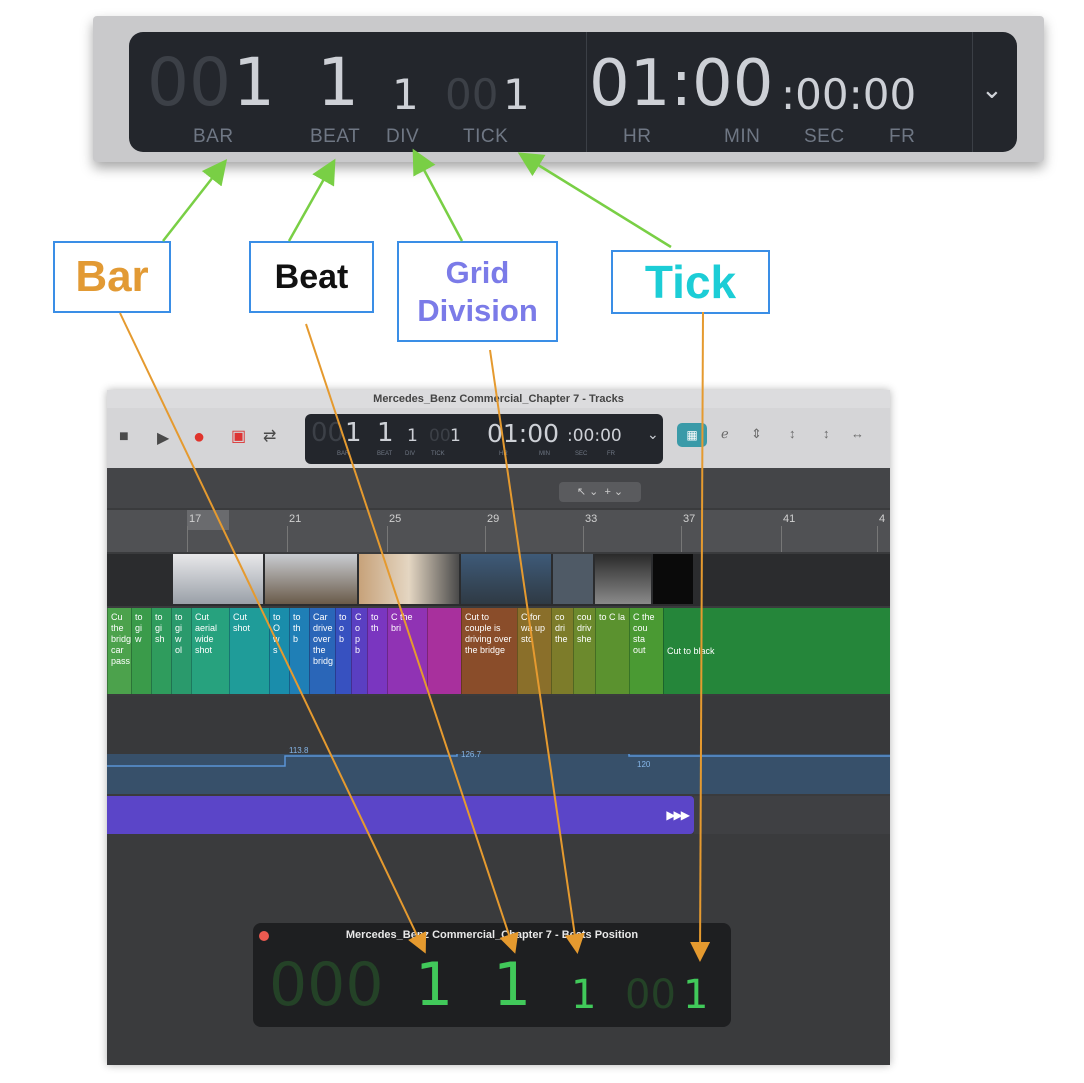 This screenshot has width=1084, height=1083. What do you see at coordinates (311, 200) in the screenshot?
I see `arrow-beat-to-lcd` at bounding box center [311, 200].